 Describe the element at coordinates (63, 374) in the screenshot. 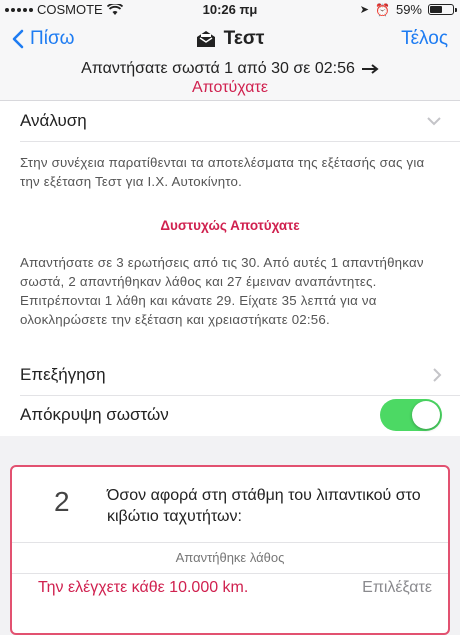

I see `explanation-label: Επεξήγηση` at that location.